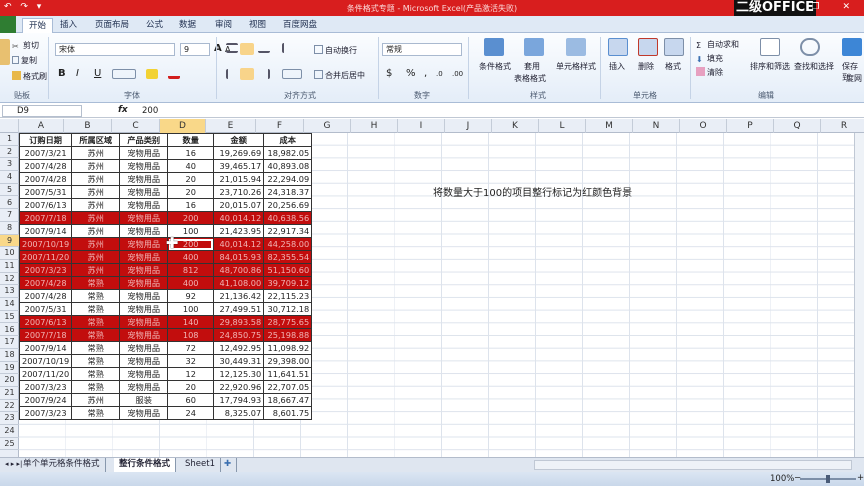  What do you see at coordinates (9, 228) in the screenshot?
I see `row-header: 8` at bounding box center [9, 228].